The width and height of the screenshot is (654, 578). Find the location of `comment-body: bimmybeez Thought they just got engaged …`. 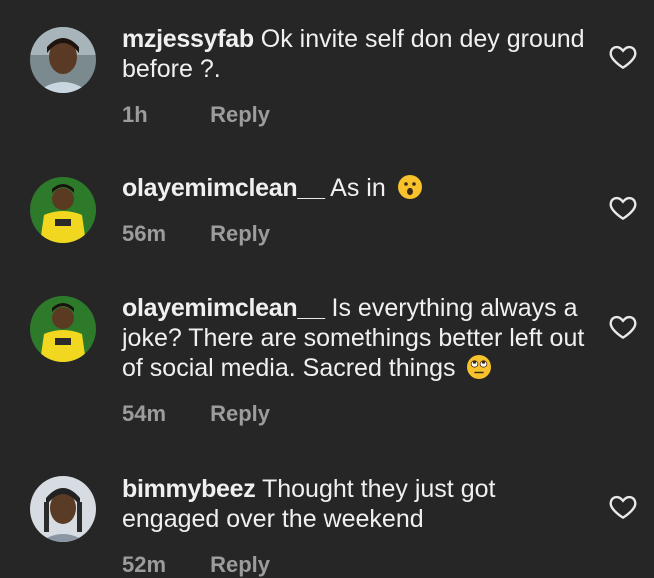

comment-body: bimmybeez Thought they just got engaged … is located at coordinates (357, 526).